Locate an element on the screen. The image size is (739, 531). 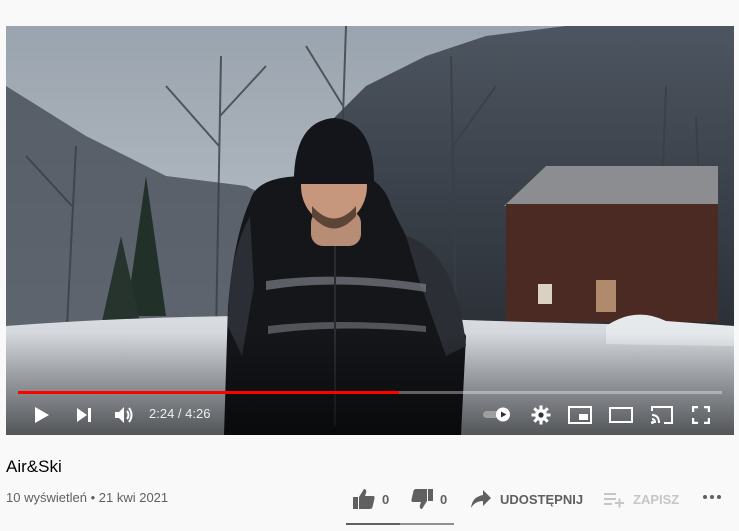
miniplayer-button is located at coordinates (580, 415).